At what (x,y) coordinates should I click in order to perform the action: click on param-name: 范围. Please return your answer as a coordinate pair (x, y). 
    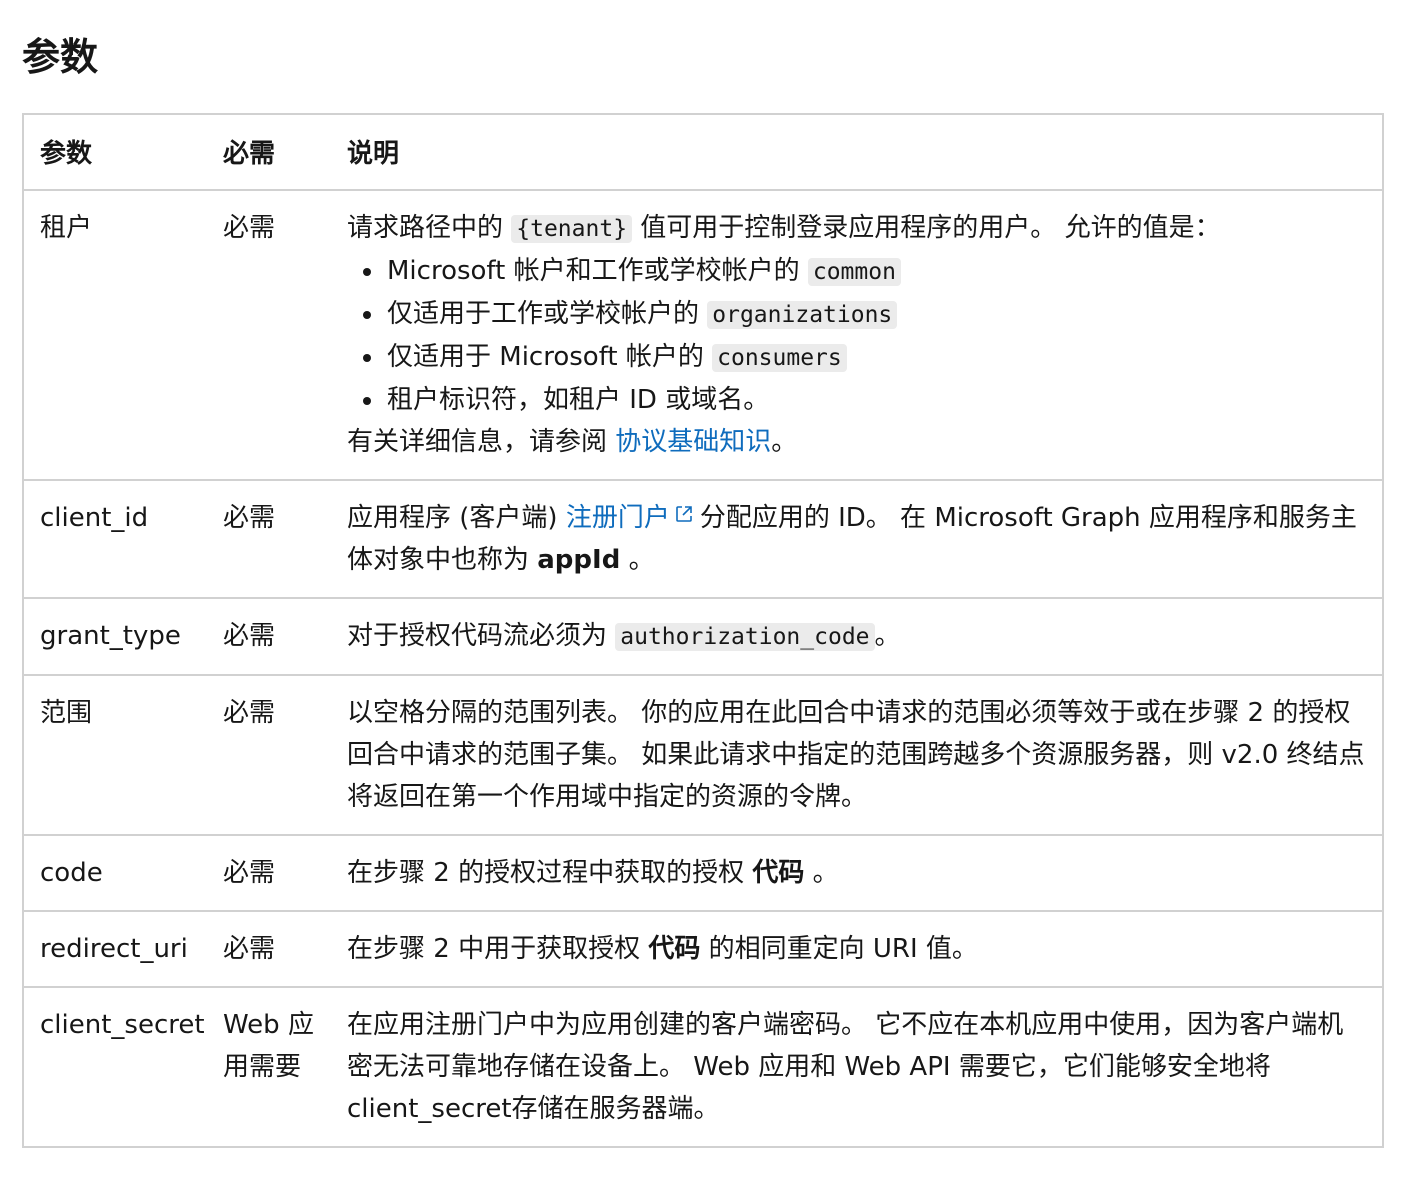
    Looking at the image, I should click on (115, 755).